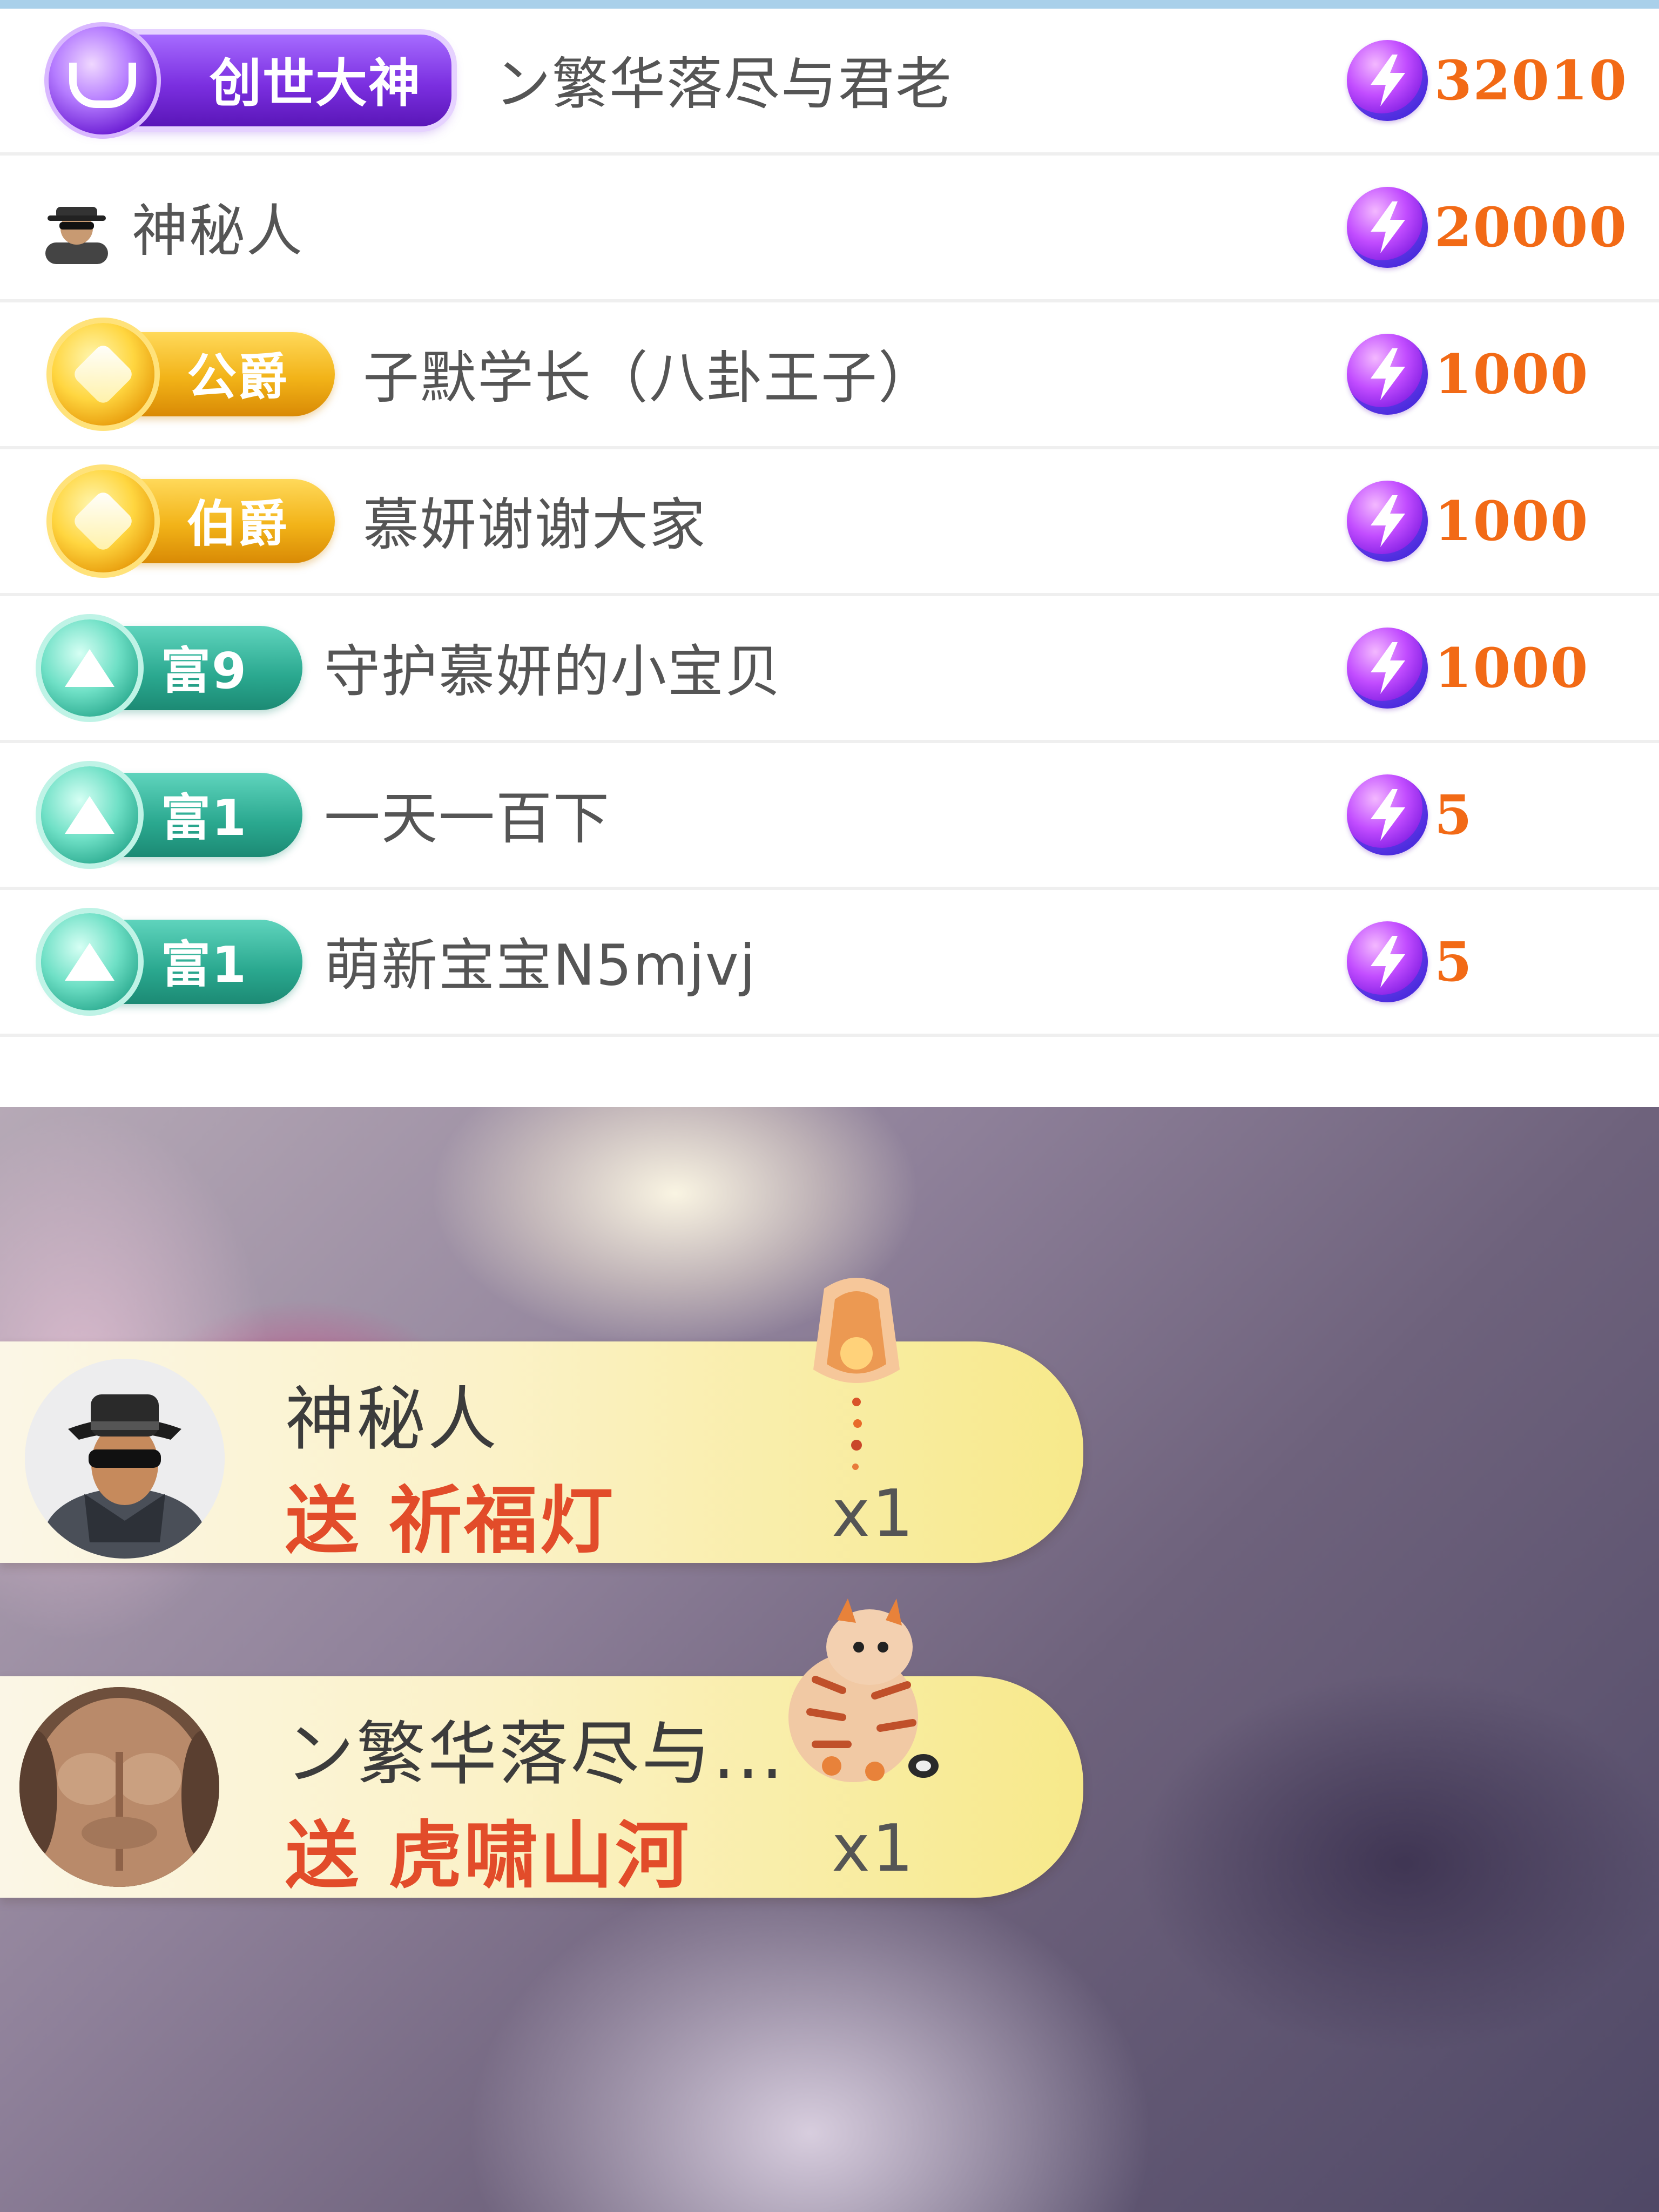 This screenshot has height=2212, width=1659. I want to click on ranking-row: 创世大神 ン繁华落尽与君老 32010, so click(829, 82).